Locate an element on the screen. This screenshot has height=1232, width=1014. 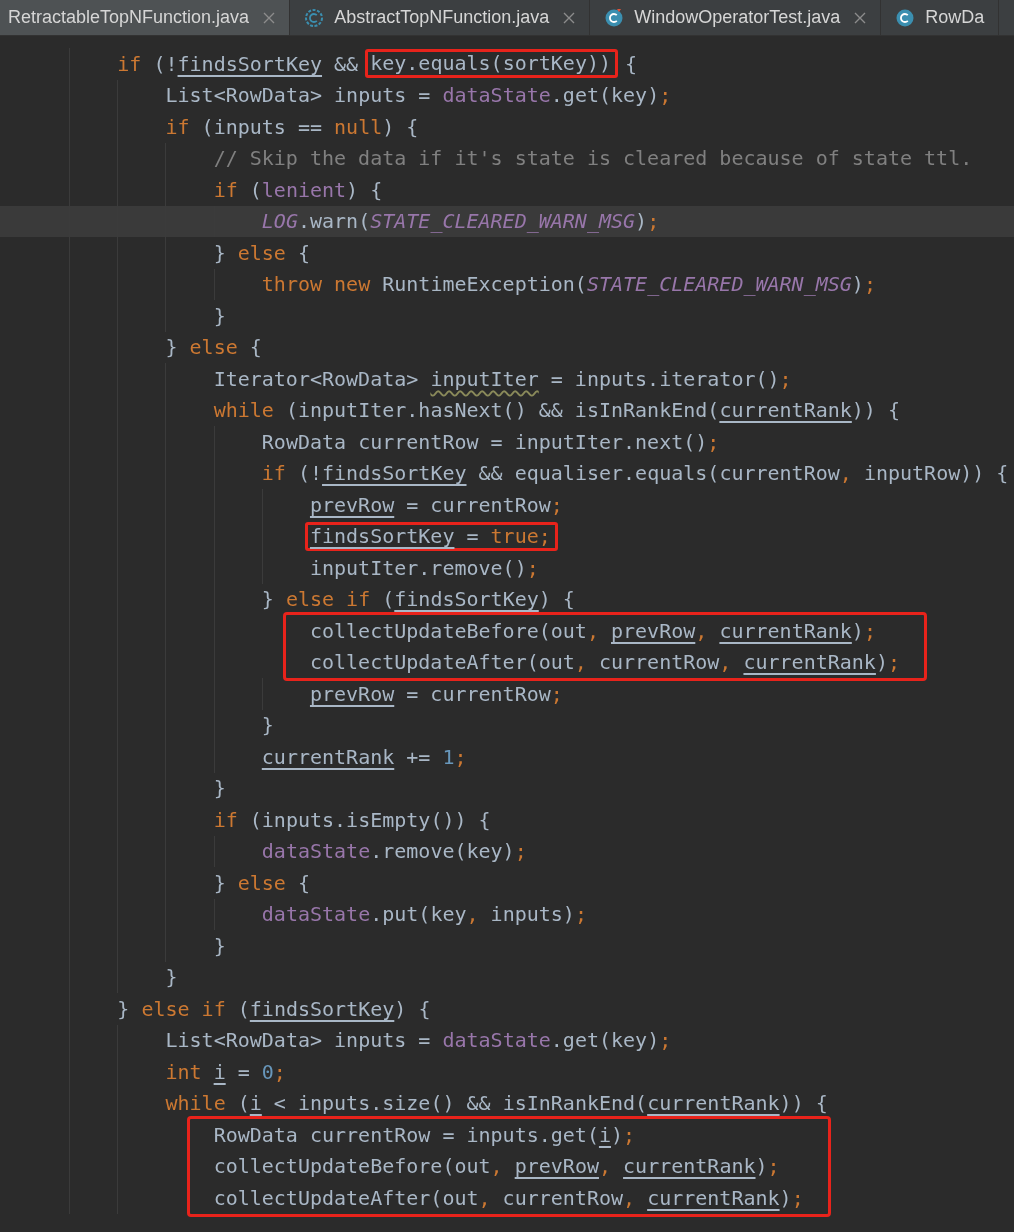
tab-label: WindowOperatorTest.java is located at coordinates (737, 17).